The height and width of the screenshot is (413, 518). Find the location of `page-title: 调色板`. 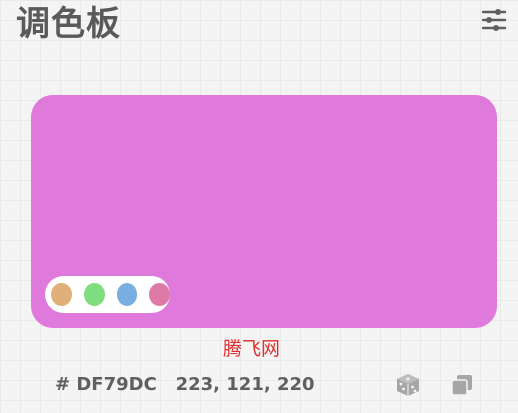

page-title: 调色板 is located at coordinates (68, 24).